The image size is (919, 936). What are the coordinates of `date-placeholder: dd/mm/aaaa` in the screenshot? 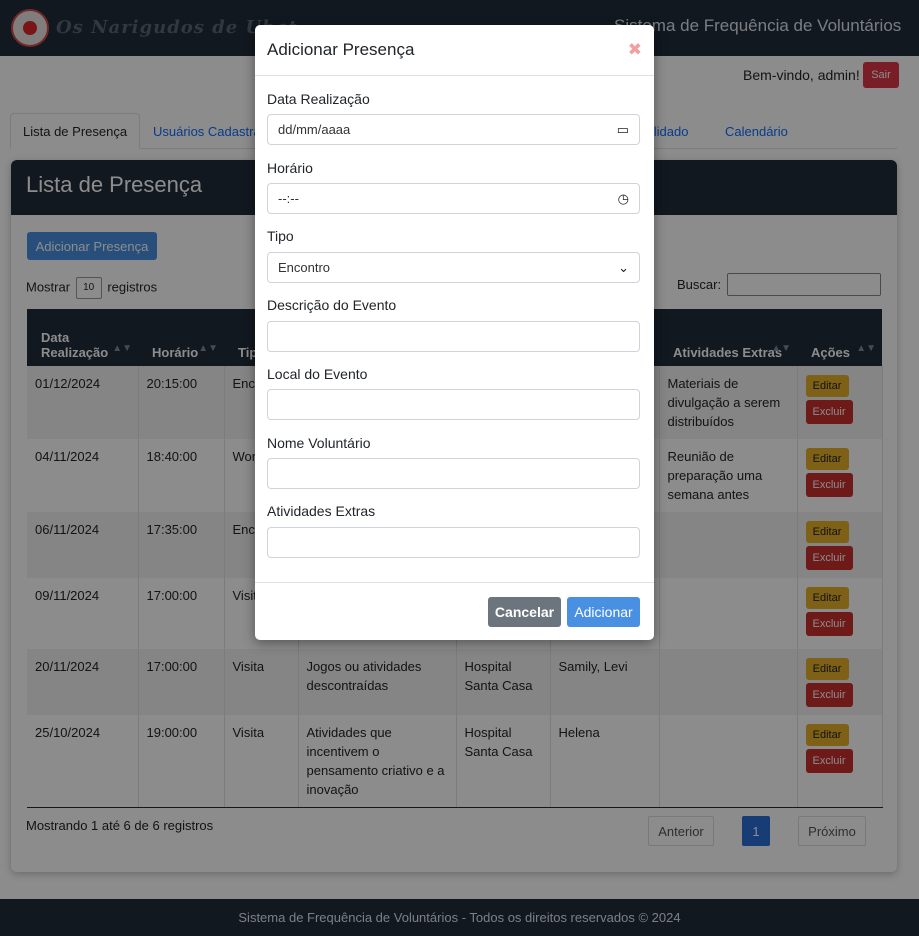 It's located at (314, 129).